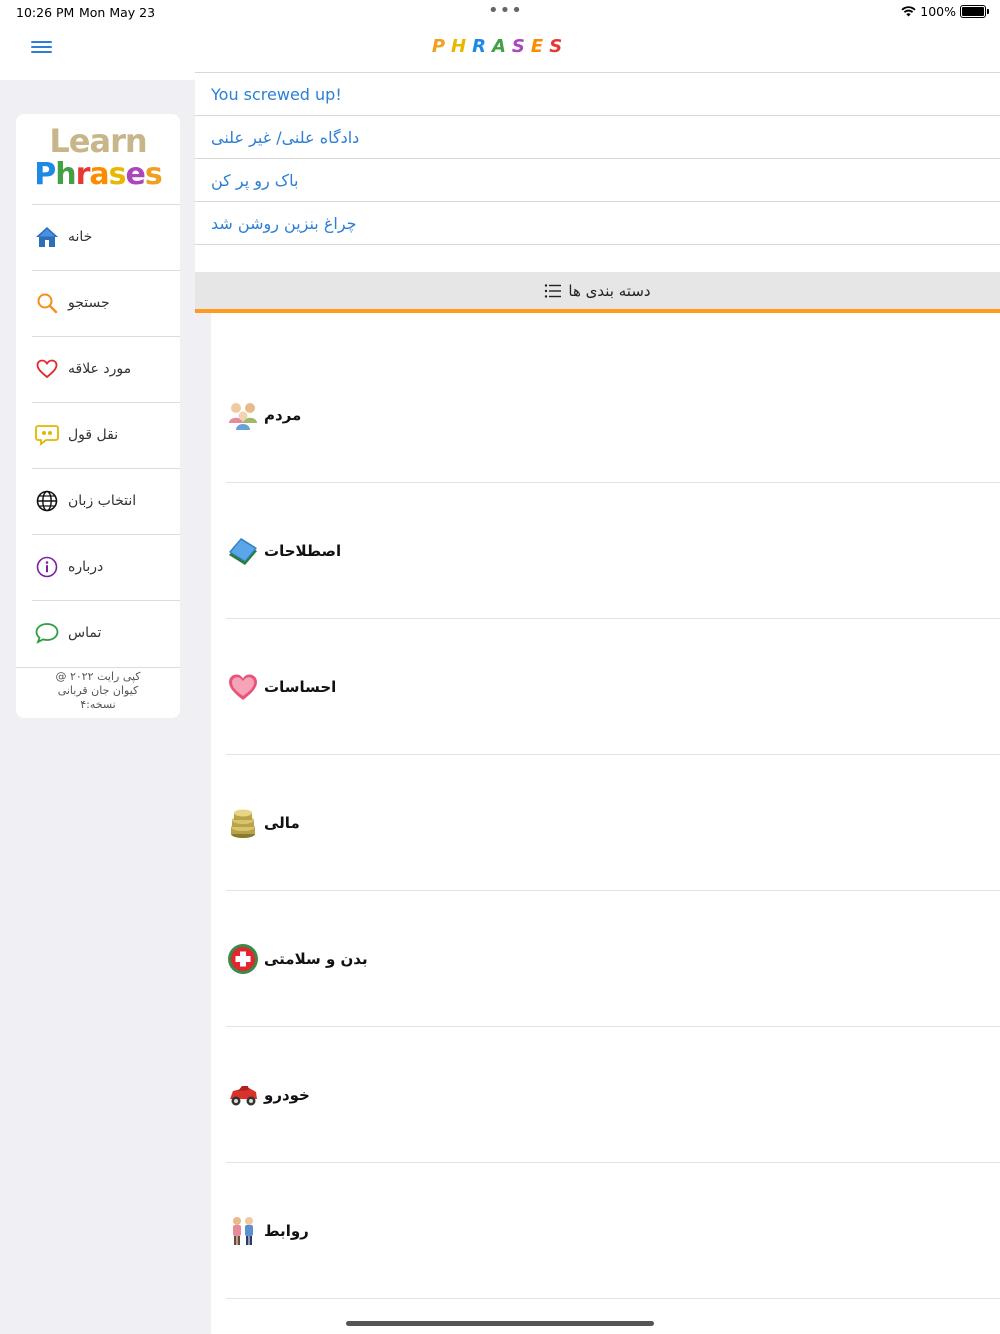 The height and width of the screenshot is (1334, 1000). Describe the element at coordinates (482, 46) in the screenshot. I see `title-letter: R` at that location.